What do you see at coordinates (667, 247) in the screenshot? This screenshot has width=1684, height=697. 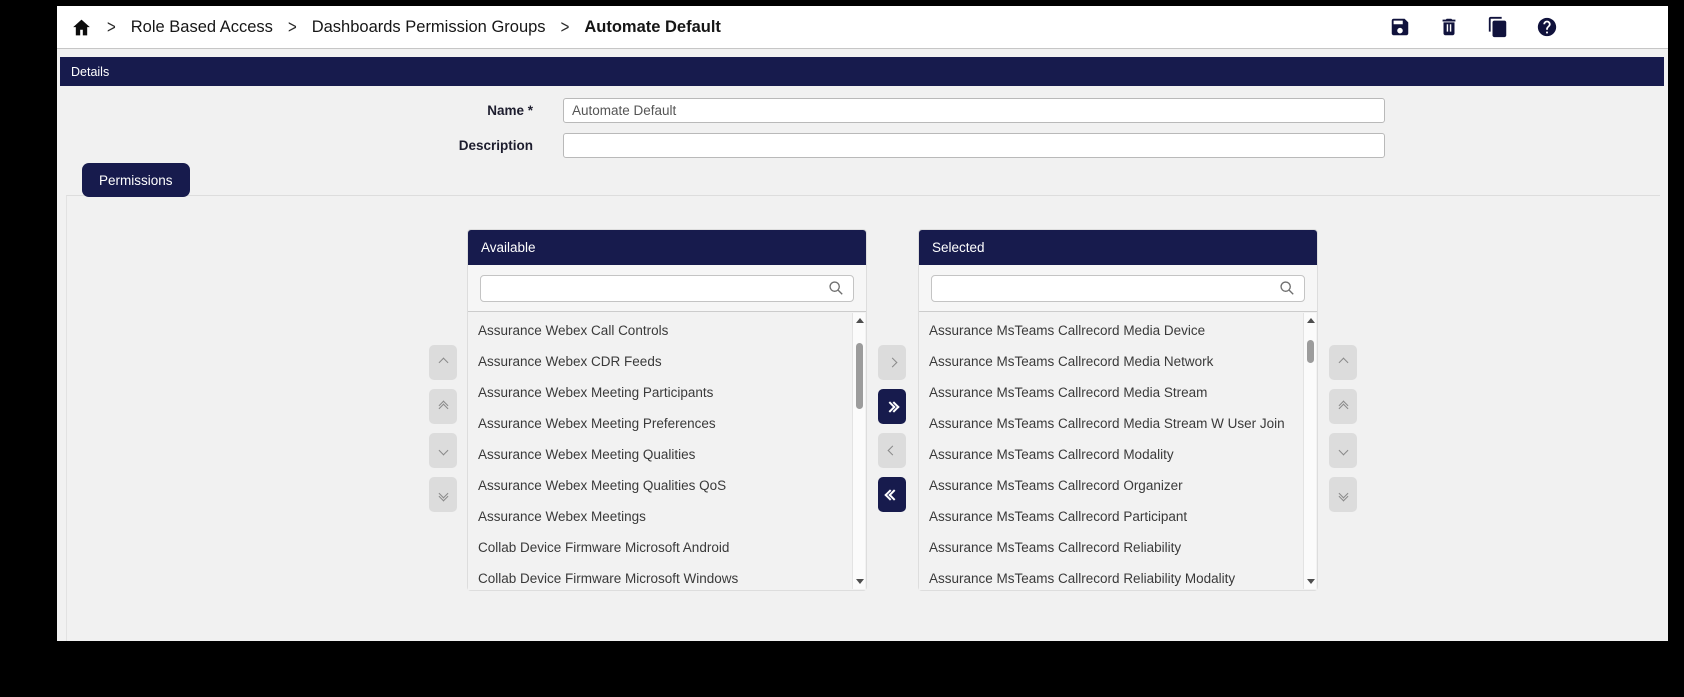 I see `available-list-header: Available` at bounding box center [667, 247].